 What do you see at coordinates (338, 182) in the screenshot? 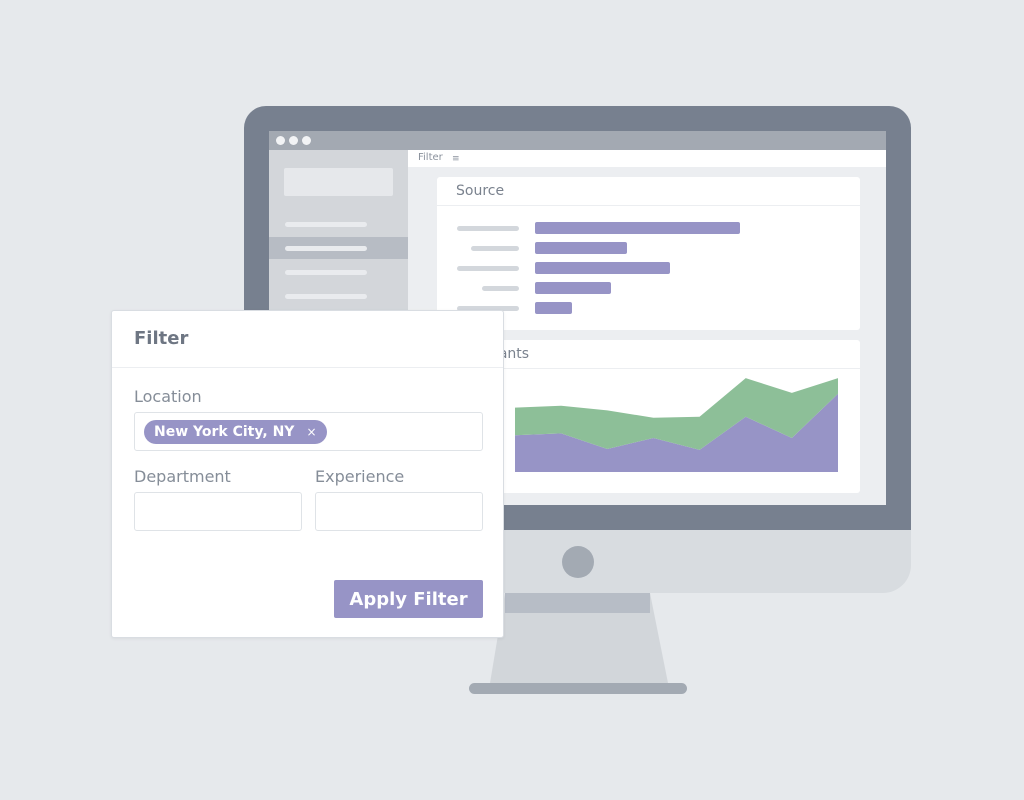
I see `sidebar-logo-placeholder` at bounding box center [338, 182].